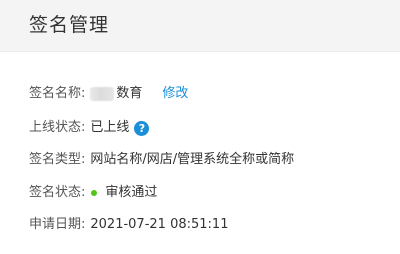  What do you see at coordinates (159, 224) in the screenshot?
I see `apply-date-value: 2021-07-21 08:51:11` at bounding box center [159, 224].